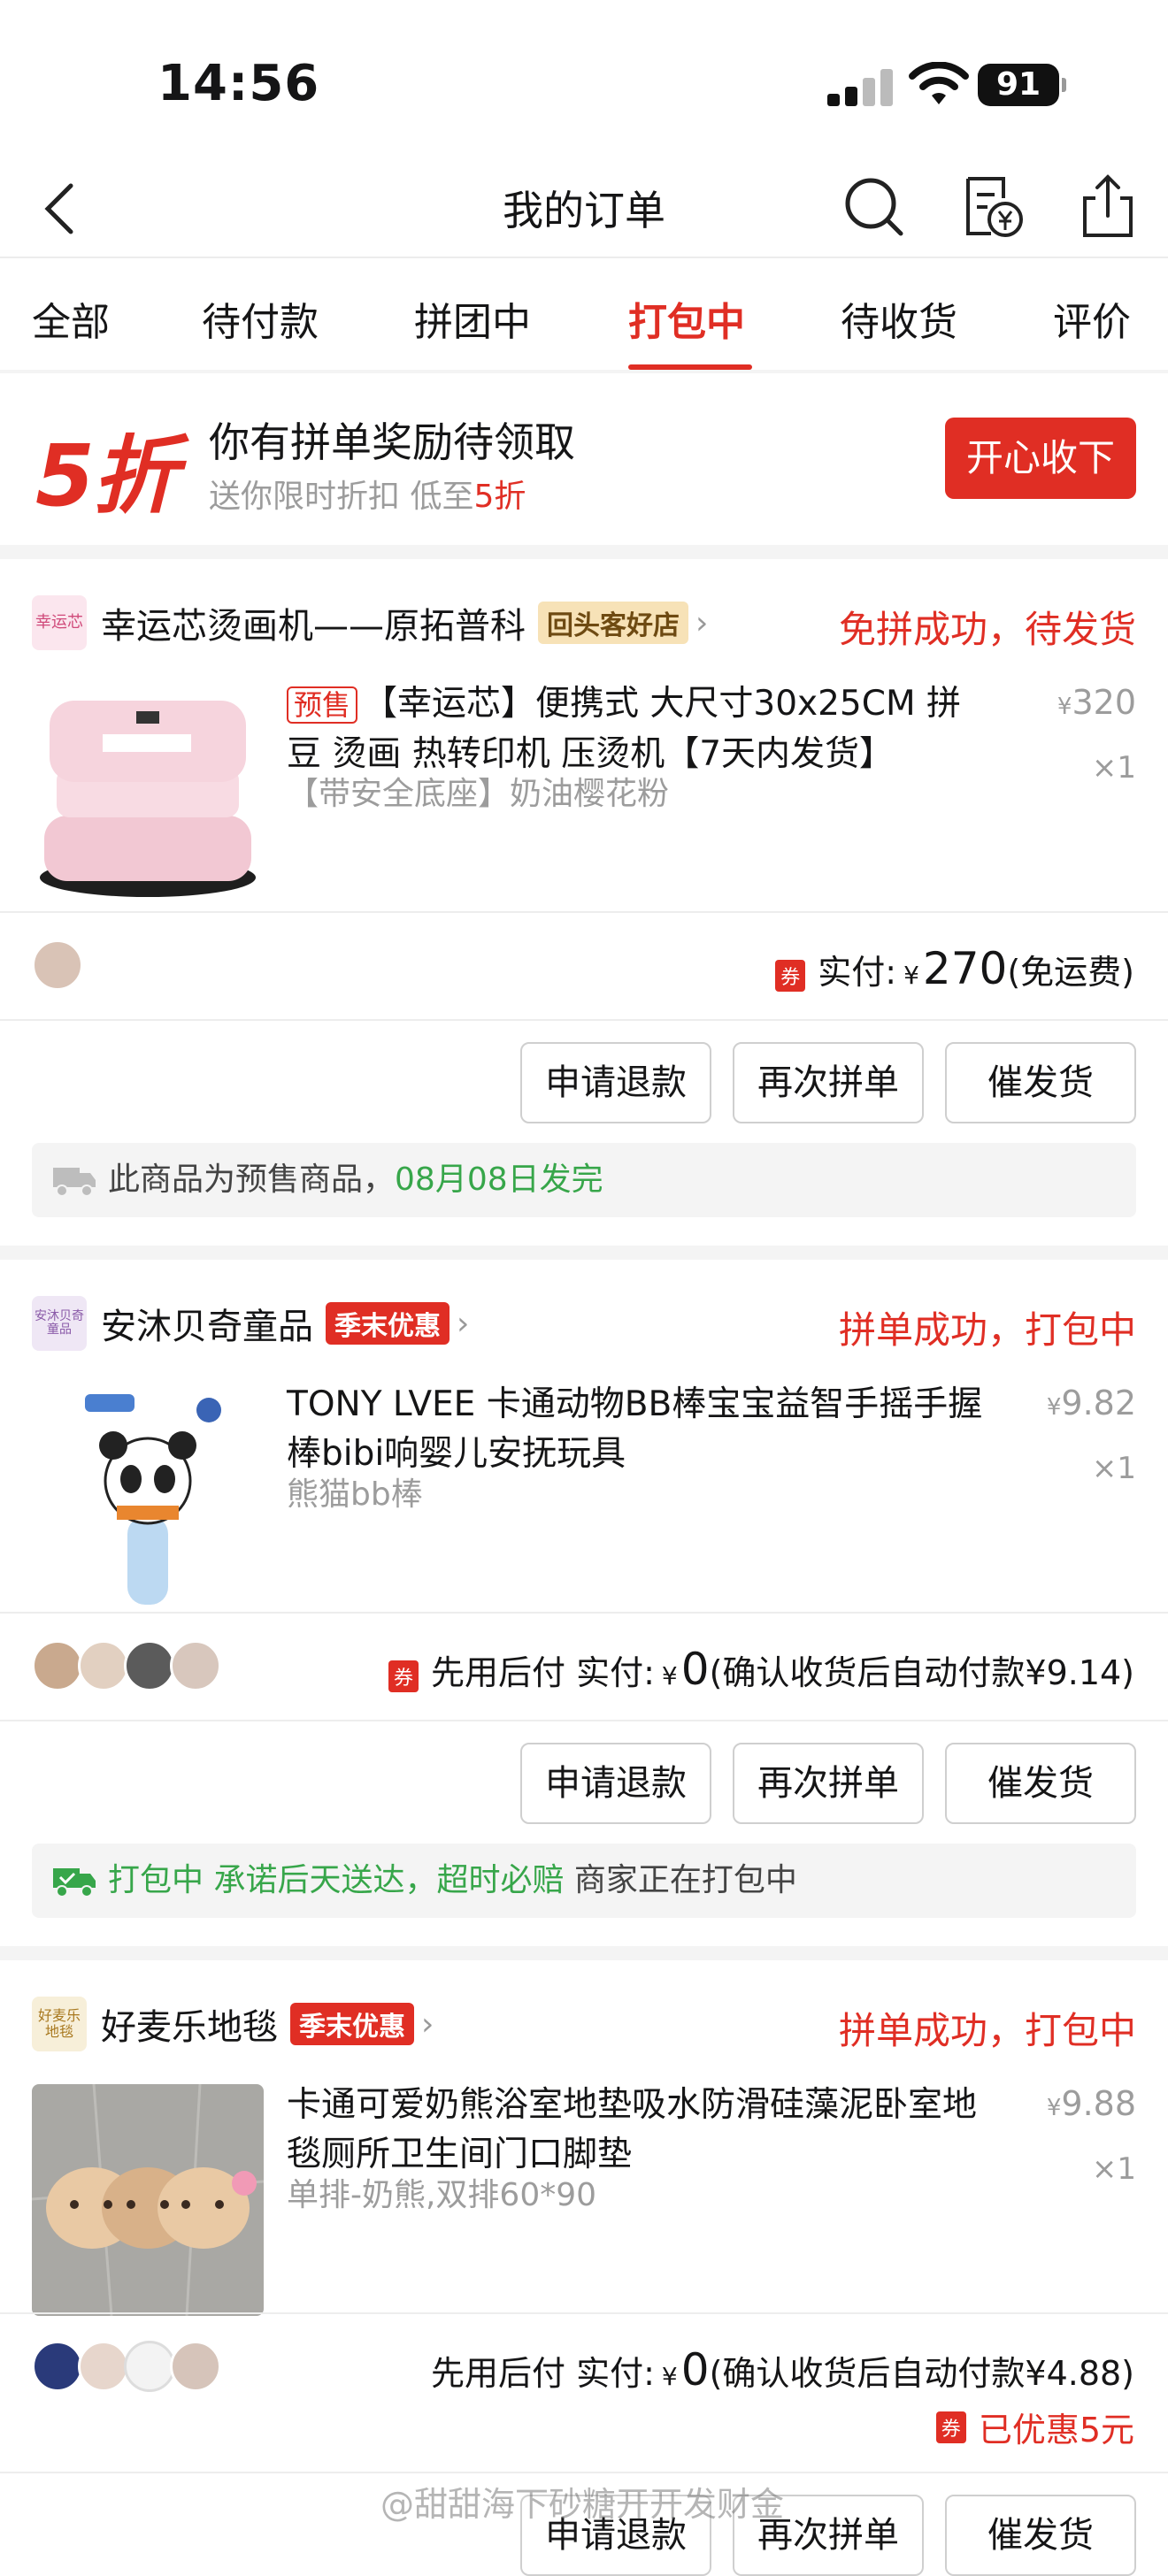  Describe the element at coordinates (59, 1323) in the screenshot. I see `shop-logo: 安沐贝奇童品` at that location.